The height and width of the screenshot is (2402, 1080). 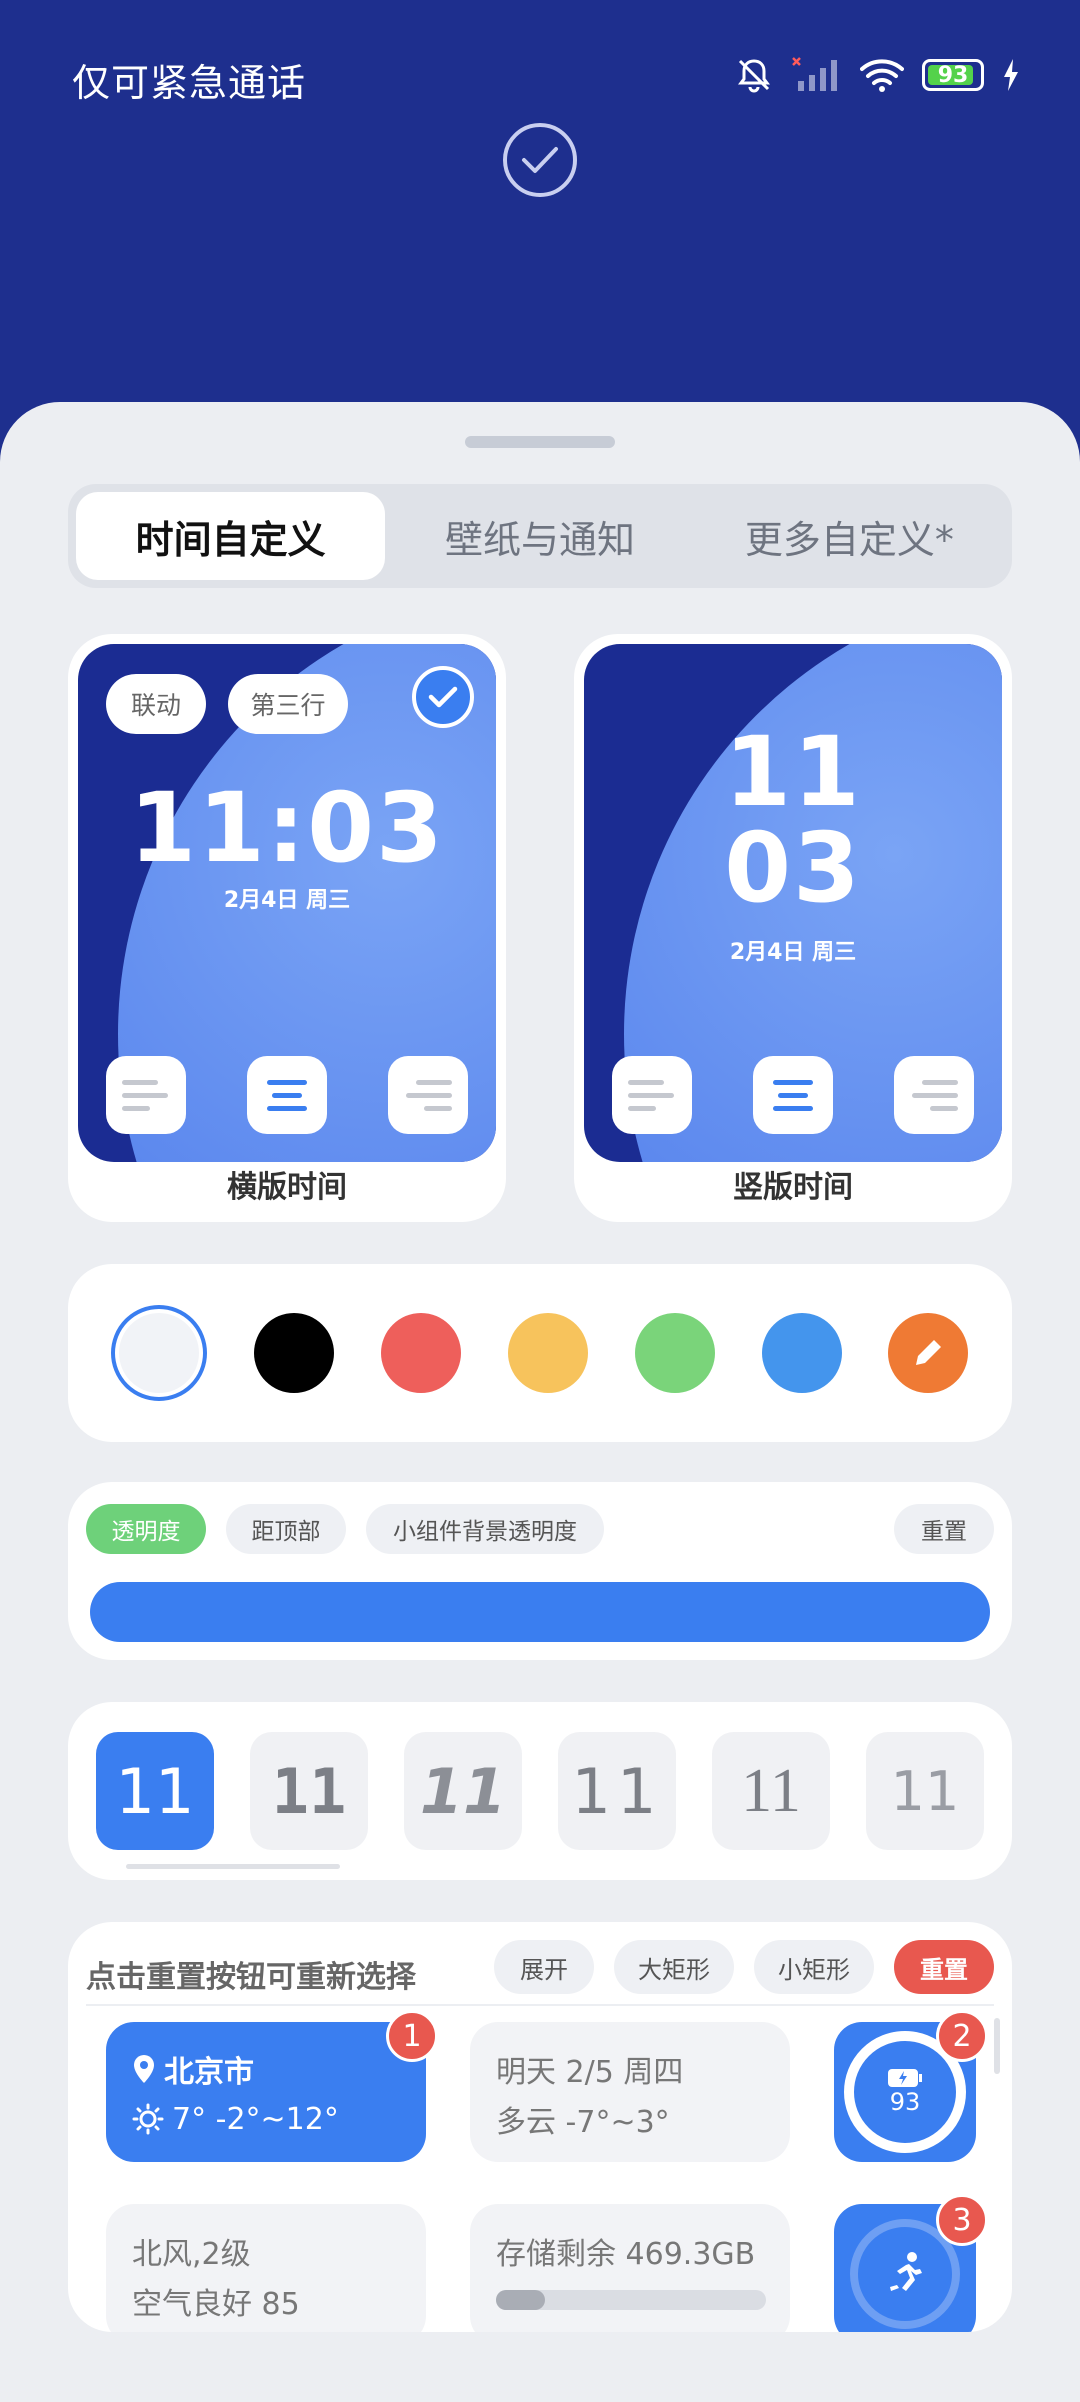 I want to click on font-style-3: 11, so click(x=463, y=1791).